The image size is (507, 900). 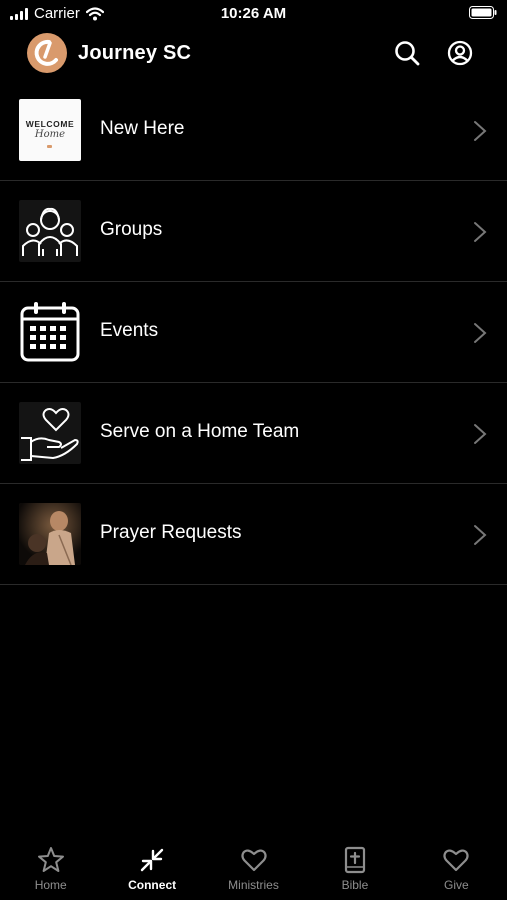 What do you see at coordinates (253, 53) in the screenshot?
I see `app-header: Journey SC` at bounding box center [253, 53].